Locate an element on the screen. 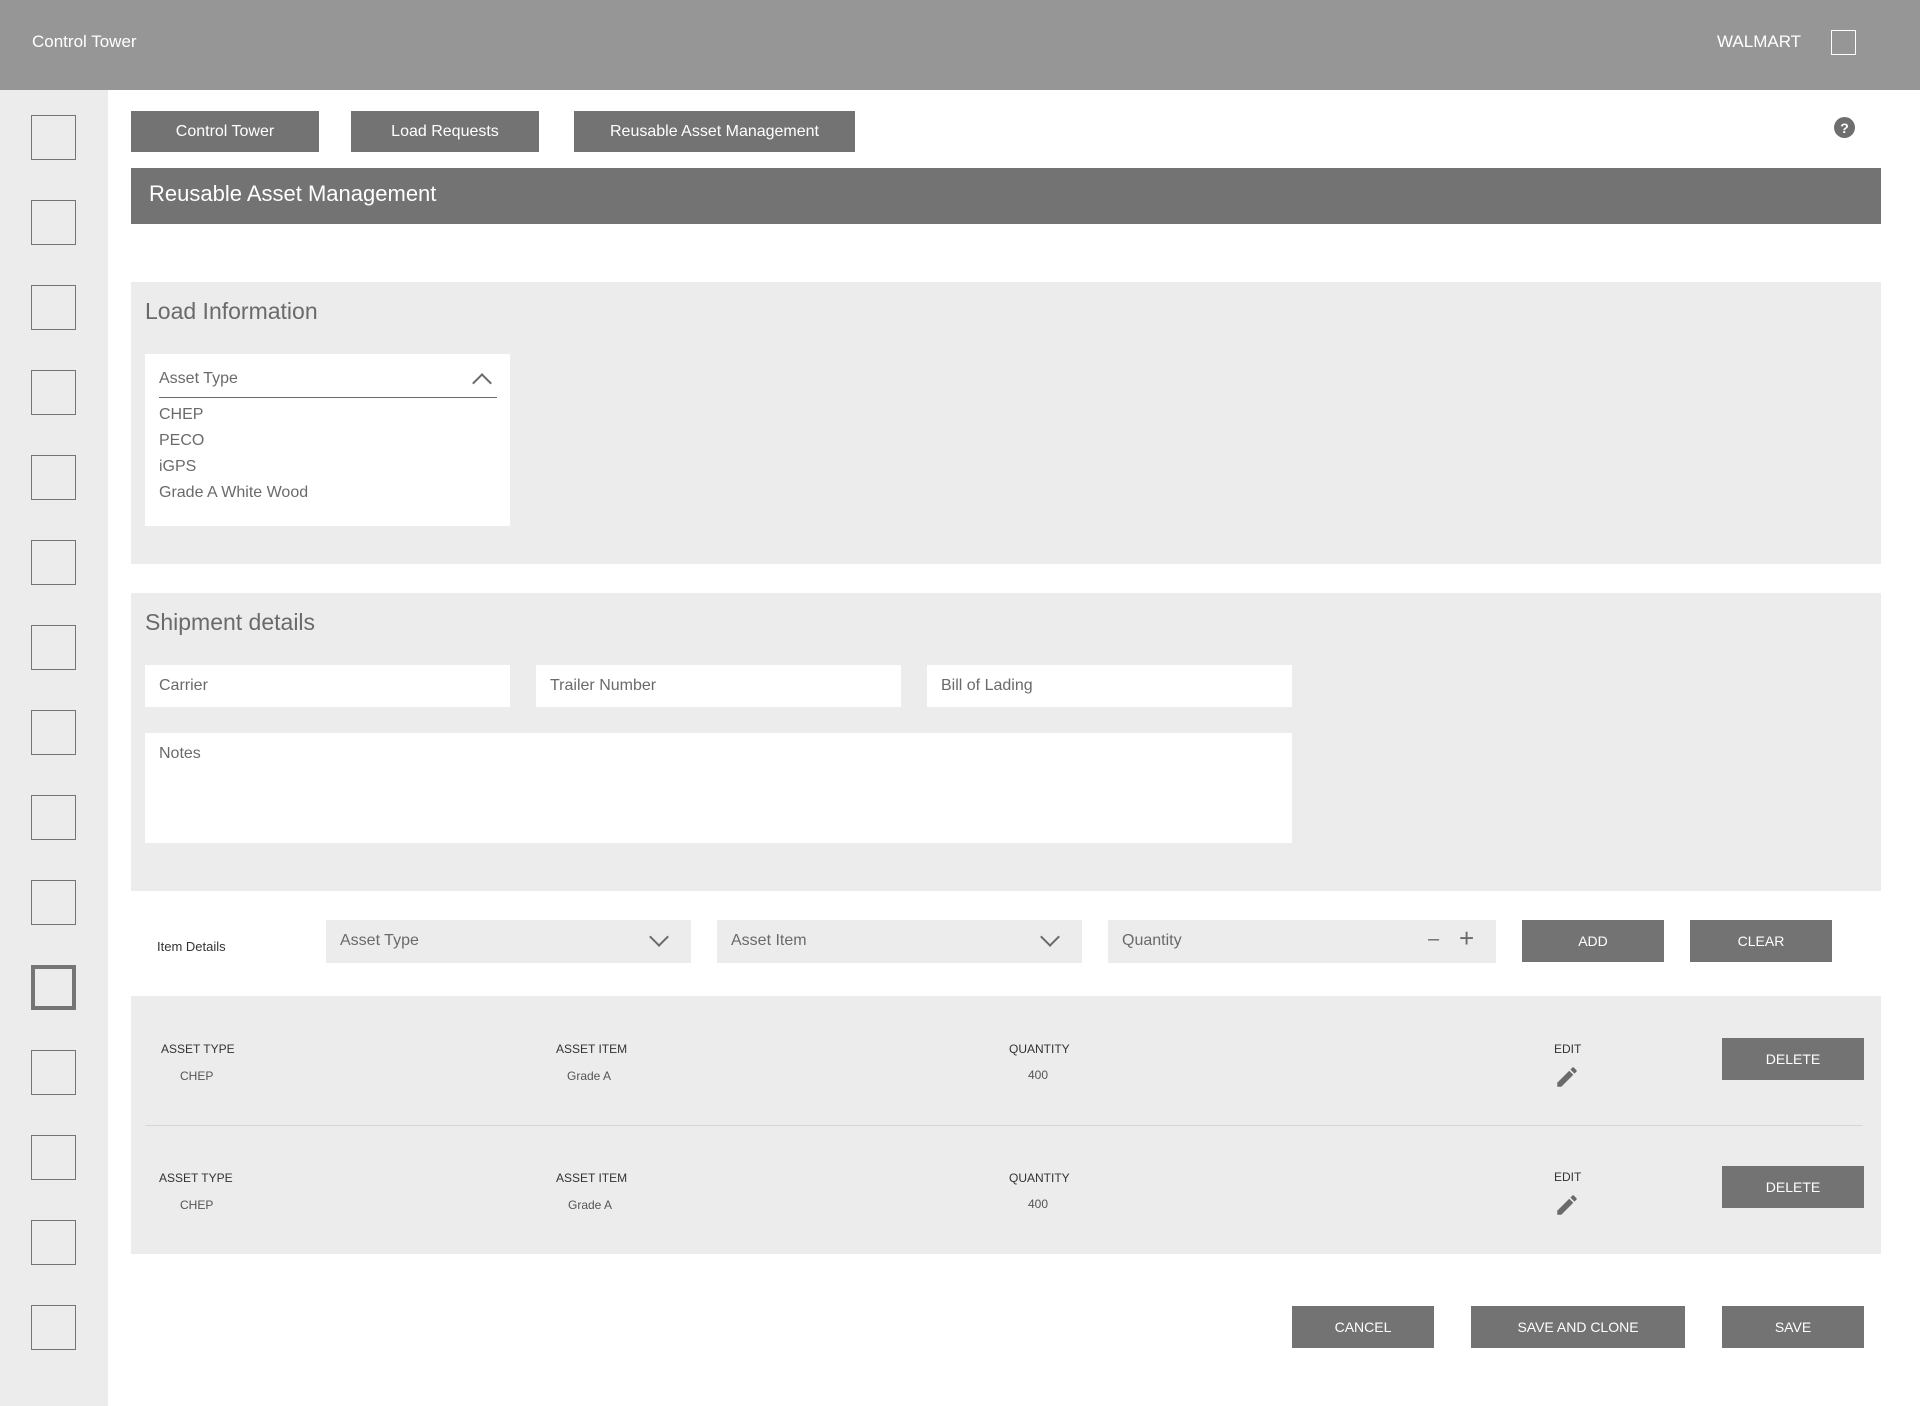 This screenshot has height=1406, width=1920. user-menu-icon is located at coordinates (1843, 42).